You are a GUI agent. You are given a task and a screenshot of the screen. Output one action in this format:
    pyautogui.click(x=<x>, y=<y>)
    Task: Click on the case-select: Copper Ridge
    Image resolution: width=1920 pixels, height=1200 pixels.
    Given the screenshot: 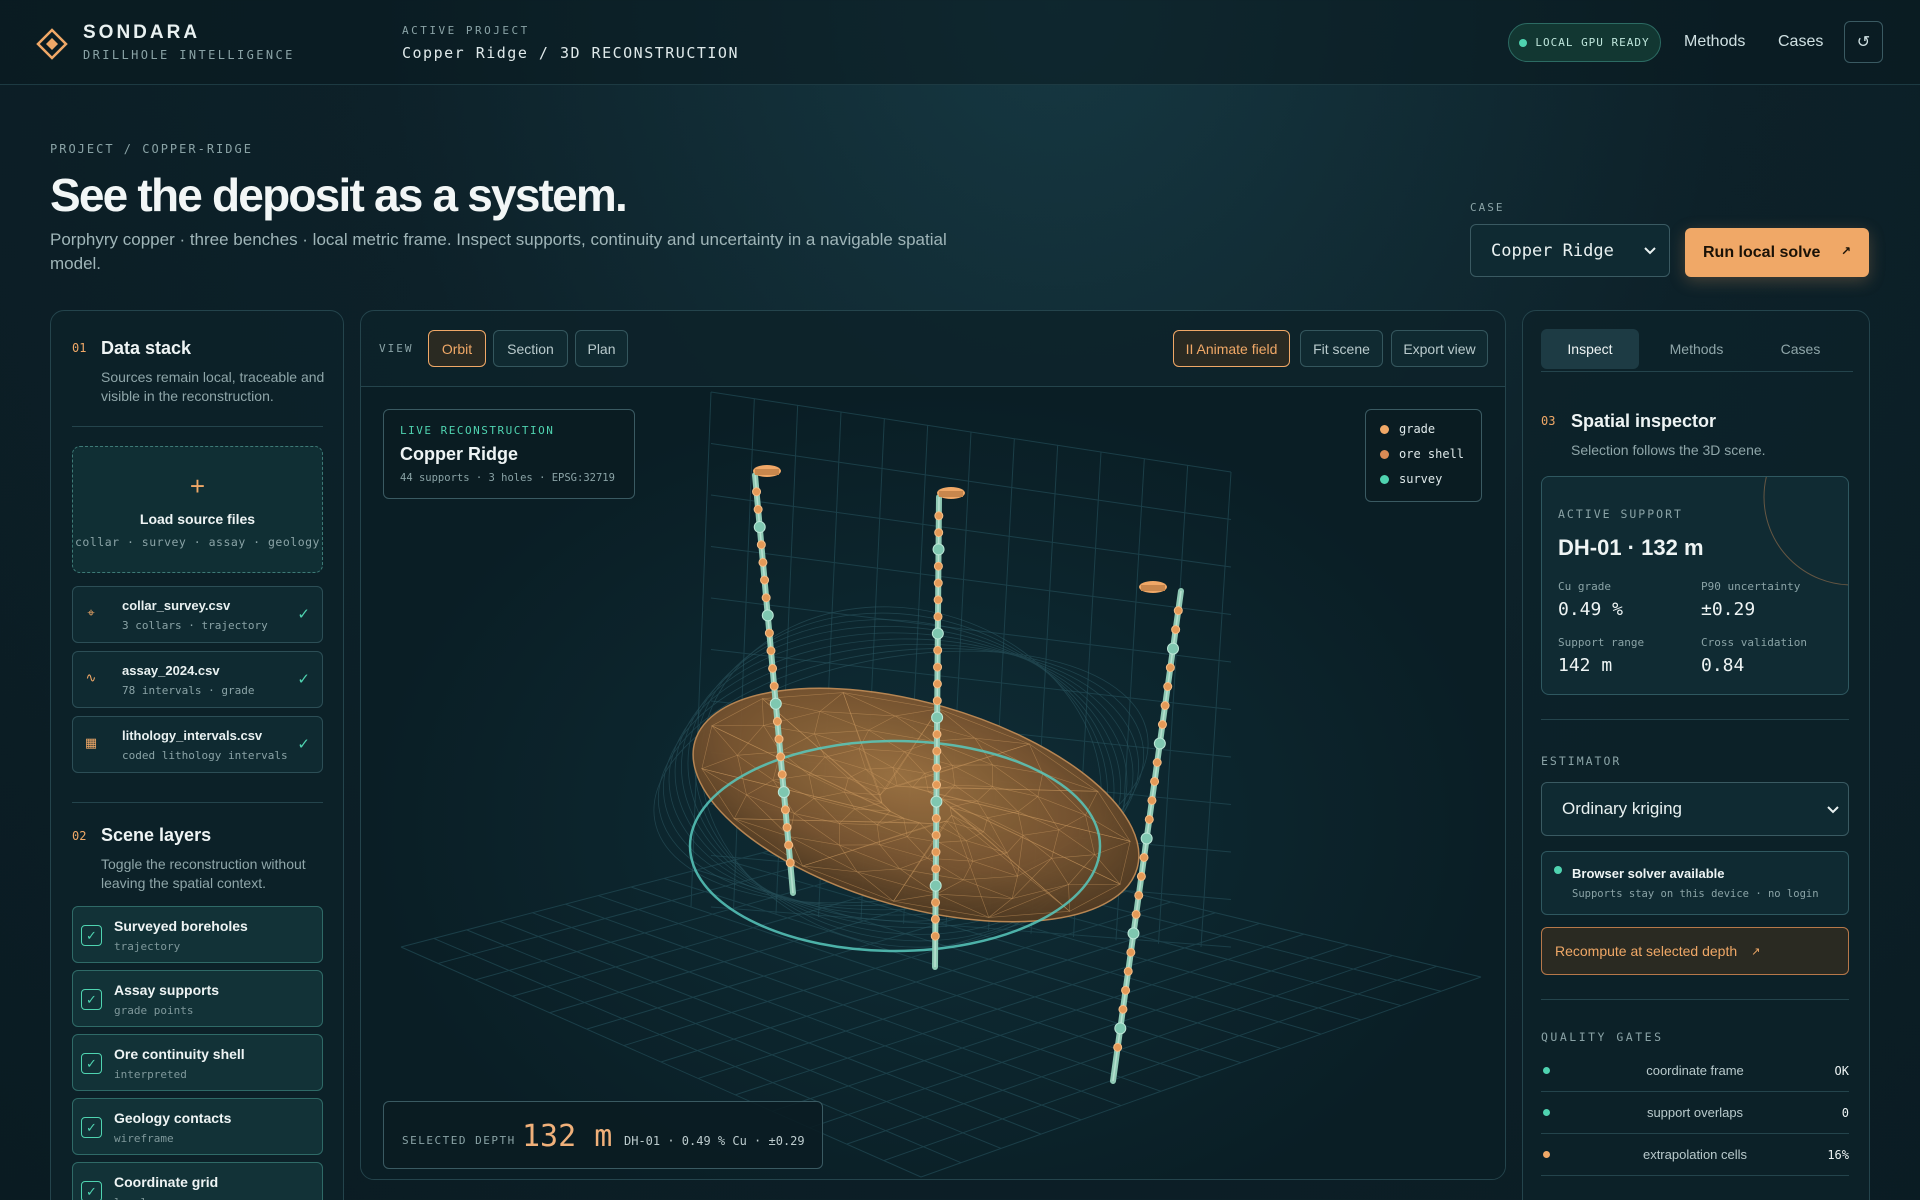 What is the action you would take?
    pyautogui.click(x=1570, y=250)
    